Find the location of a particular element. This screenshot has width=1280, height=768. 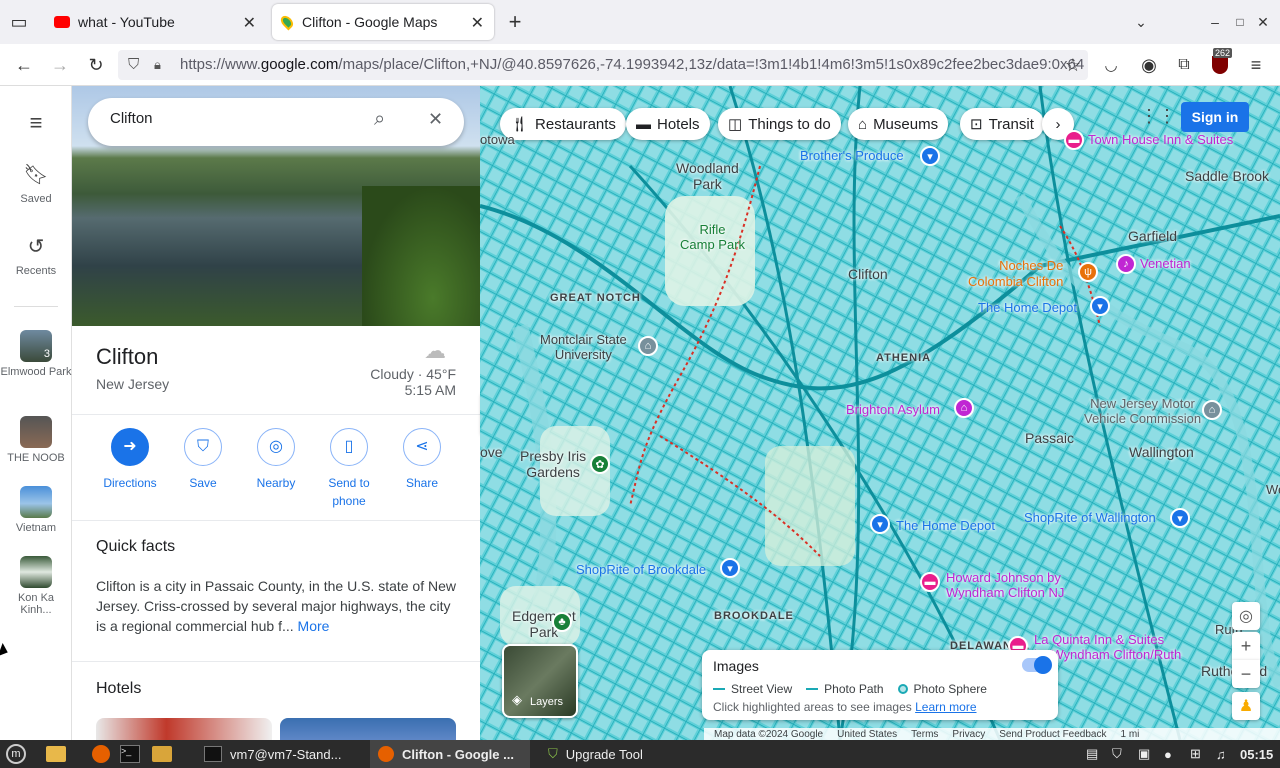

recent-label: Elmwood Park is located at coordinates (36, 372).